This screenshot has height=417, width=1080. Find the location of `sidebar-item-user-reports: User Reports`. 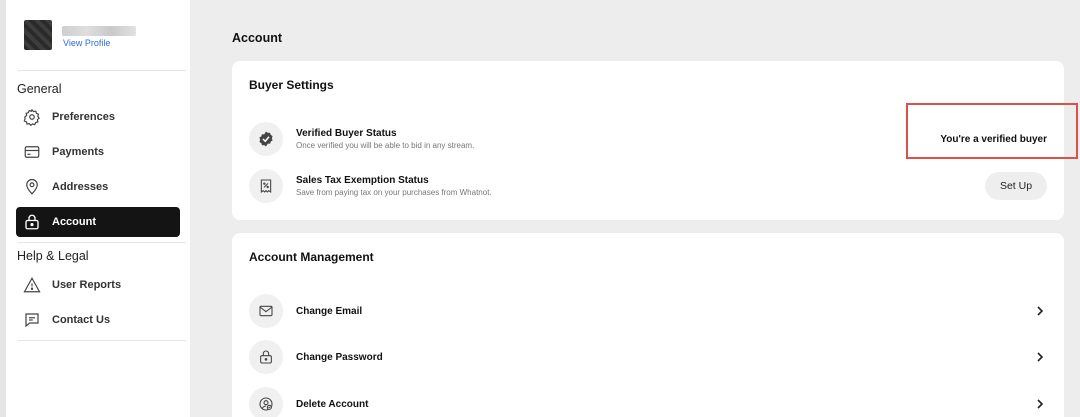

sidebar-item-user-reports: User Reports is located at coordinates (98, 285).